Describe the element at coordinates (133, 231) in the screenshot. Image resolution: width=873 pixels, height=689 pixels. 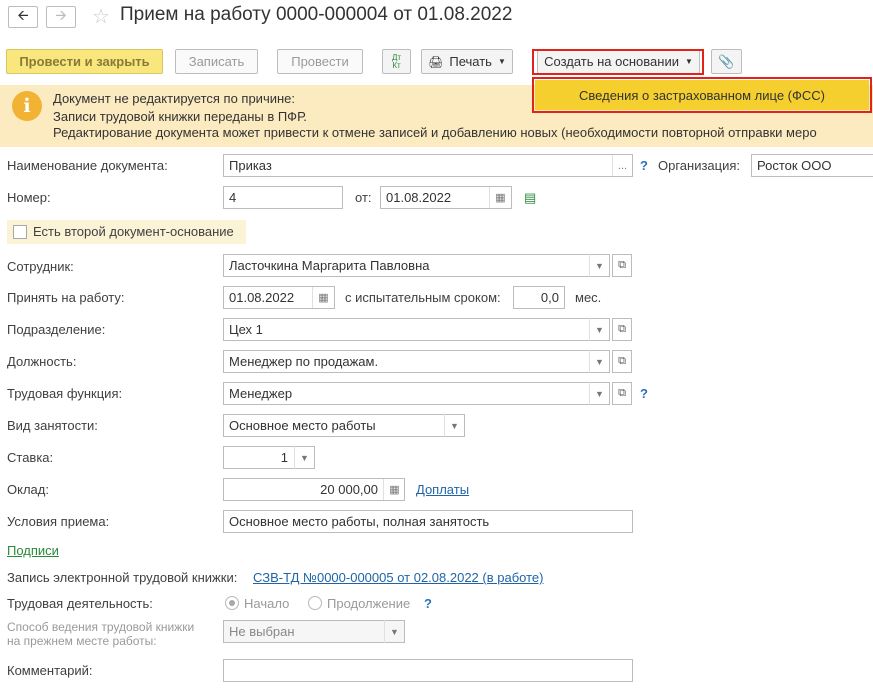
I see `second-doc-label: Есть второй документ-основание` at that location.